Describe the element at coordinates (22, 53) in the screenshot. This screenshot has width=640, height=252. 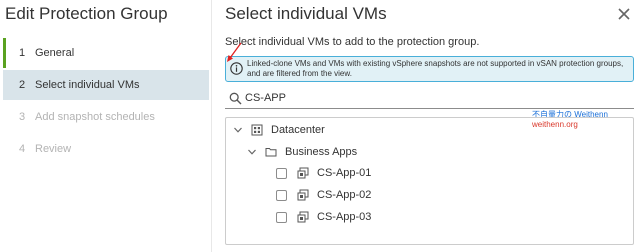
I see `step-number: 1` at that location.